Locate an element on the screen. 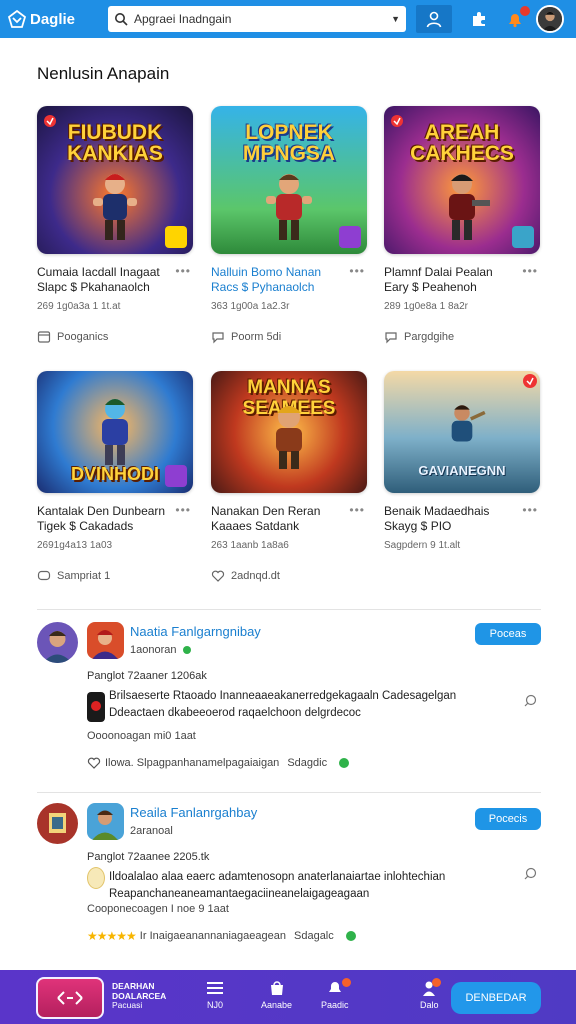  game-thumbnail: MANNAS SEAMEES is located at coordinates (289, 432).